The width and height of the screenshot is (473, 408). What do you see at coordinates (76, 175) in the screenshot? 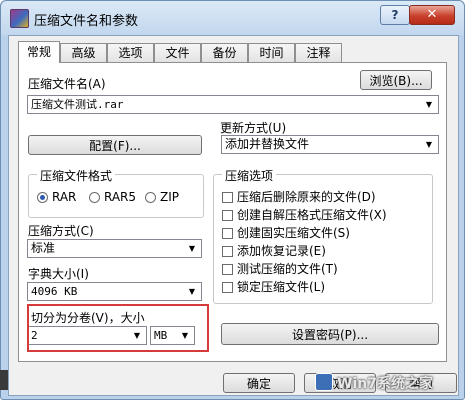
I see `format-group-title: 压缩文件格式` at bounding box center [76, 175].